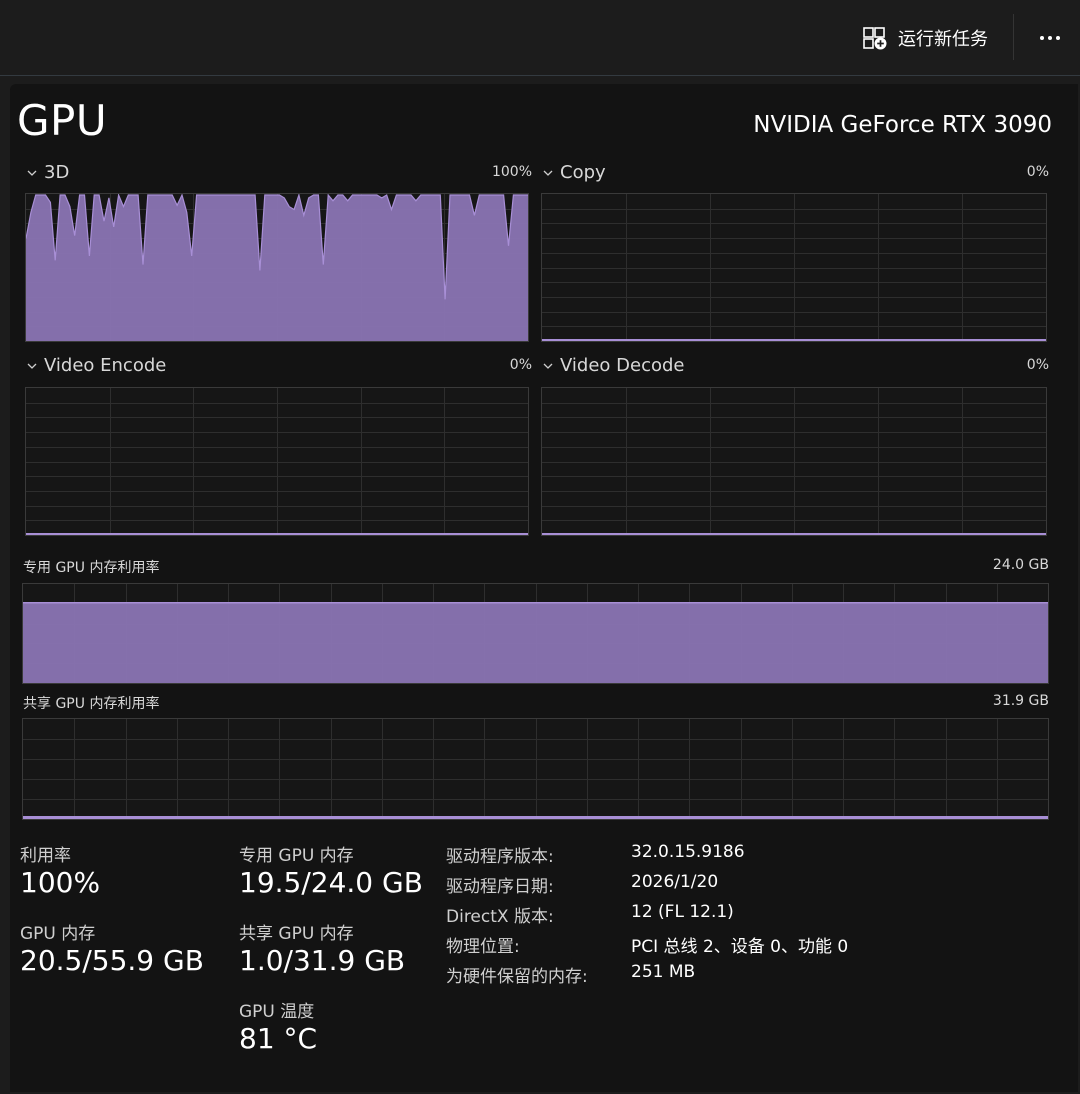  I want to click on graph-video-decode-svg, so click(794, 461).